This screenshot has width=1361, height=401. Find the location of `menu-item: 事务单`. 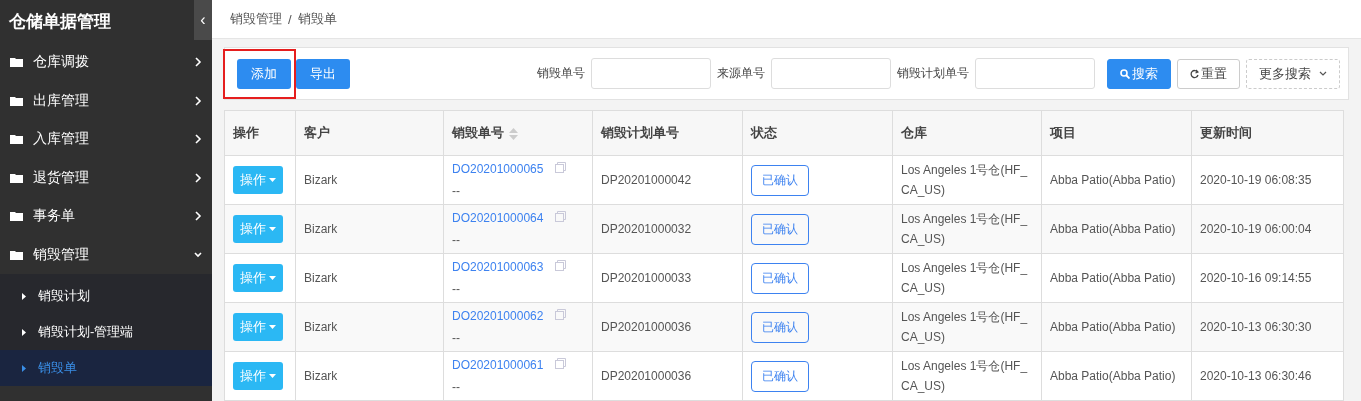

menu-item: 事务单 is located at coordinates (106, 216).